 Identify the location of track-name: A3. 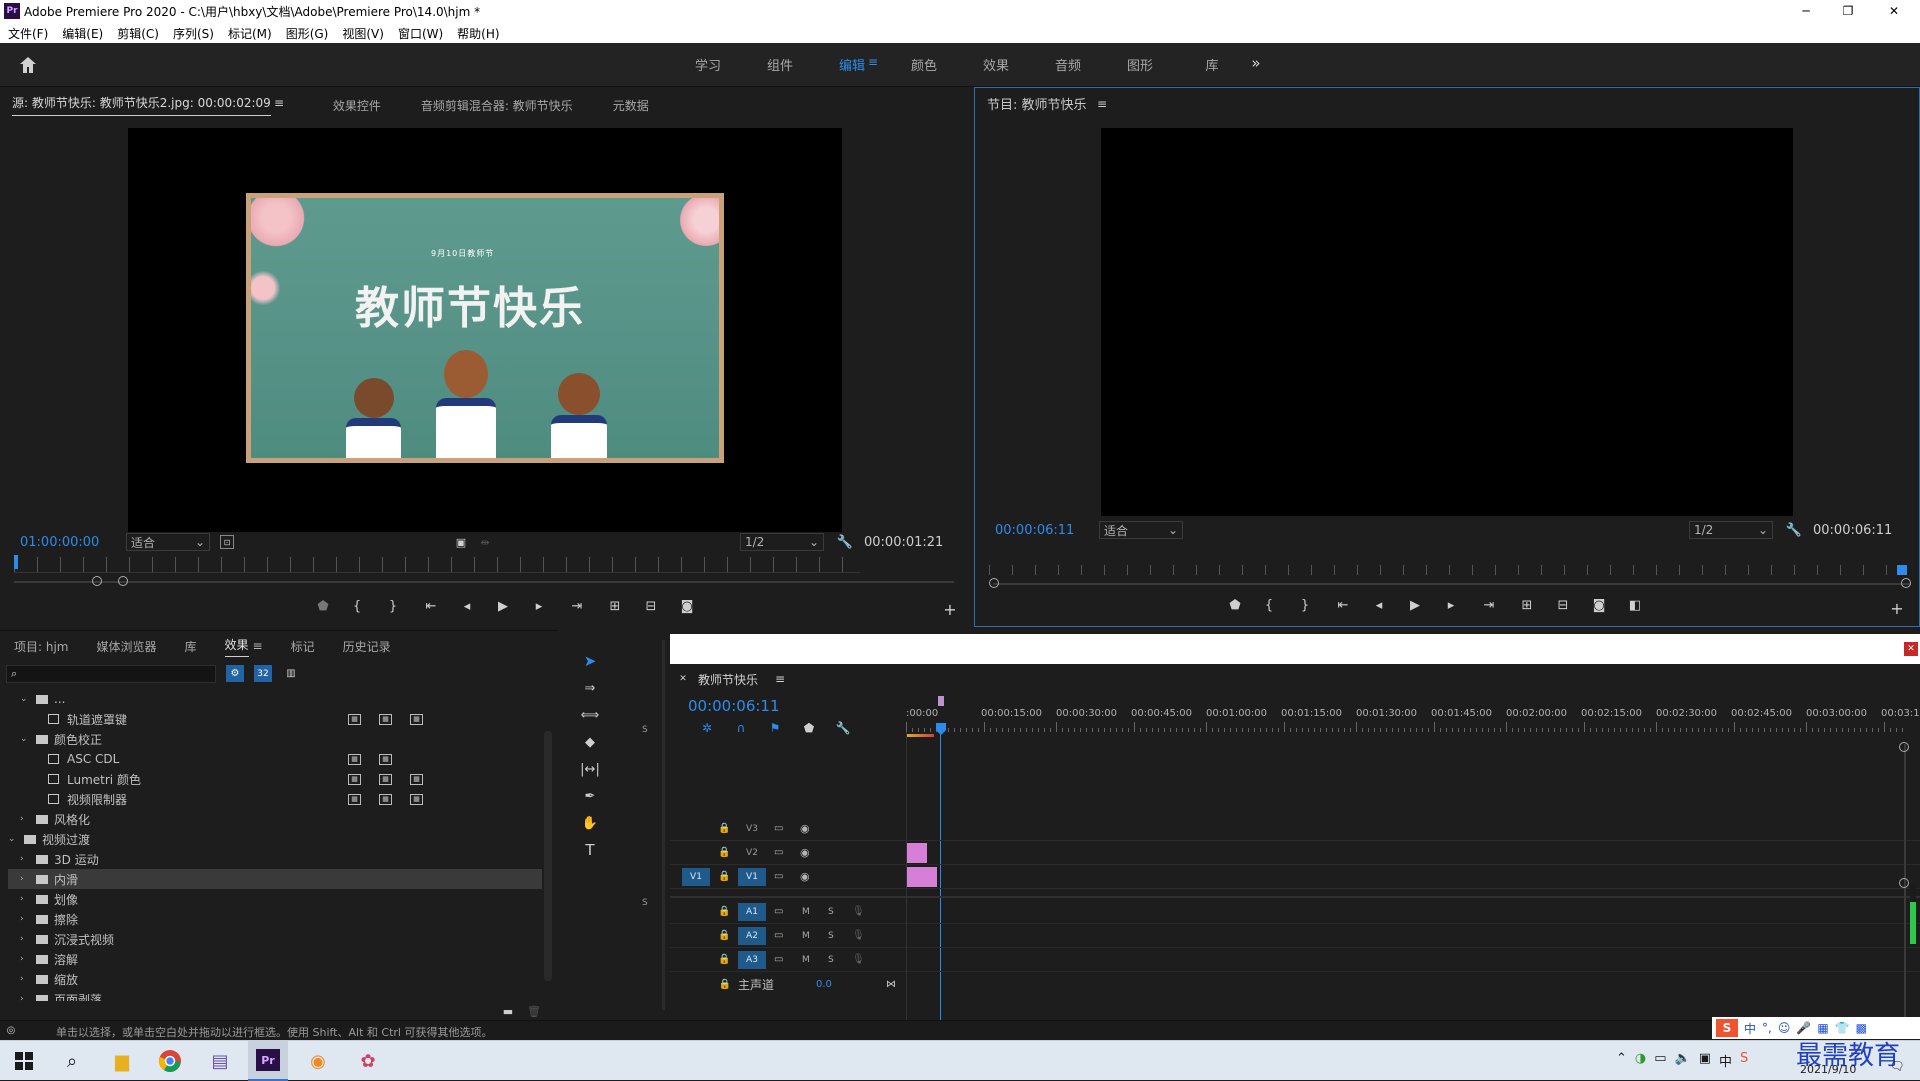
(752, 959).